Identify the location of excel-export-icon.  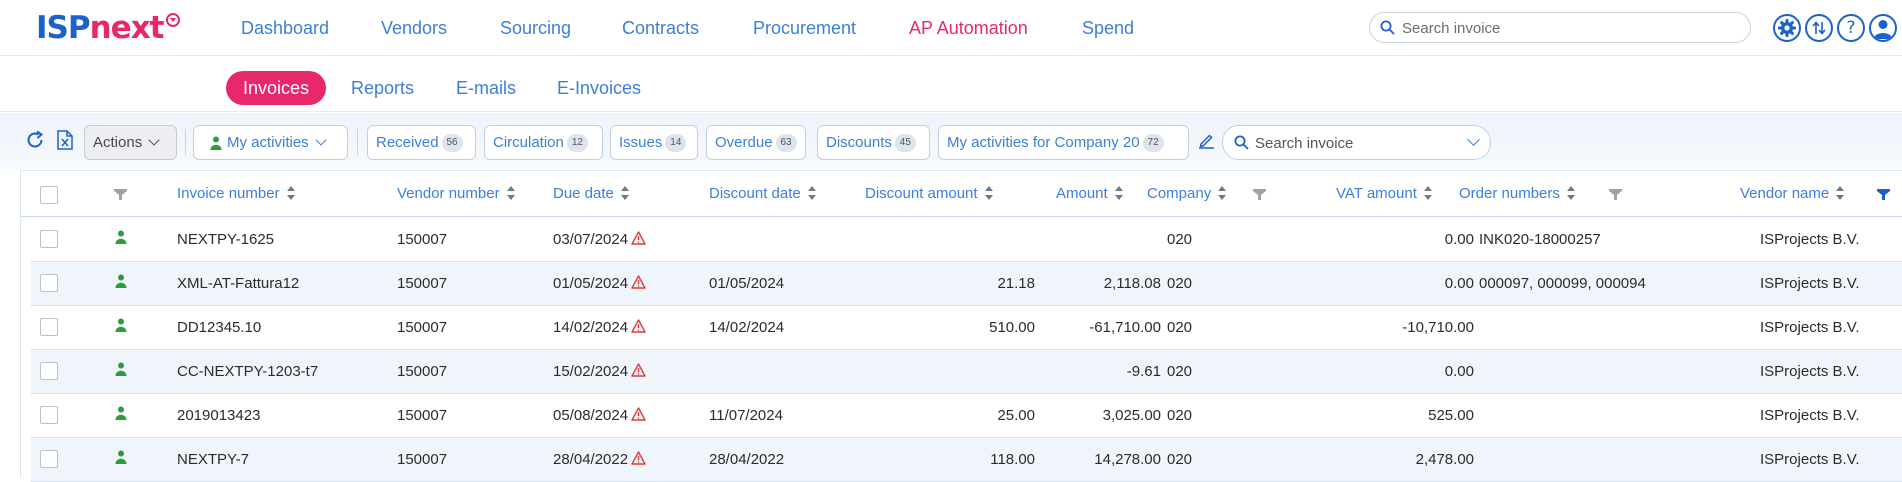
(65, 140).